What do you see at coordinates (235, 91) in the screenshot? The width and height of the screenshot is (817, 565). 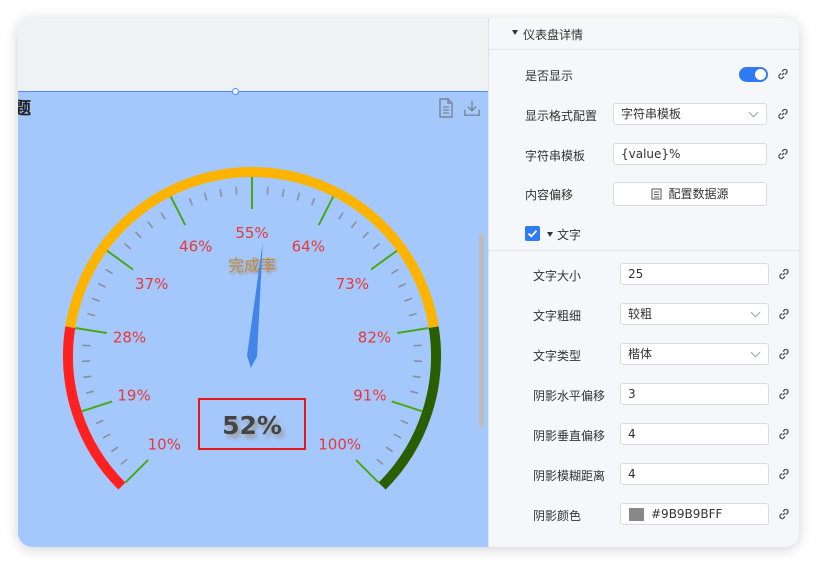 I see `selection-handle` at bounding box center [235, 91].